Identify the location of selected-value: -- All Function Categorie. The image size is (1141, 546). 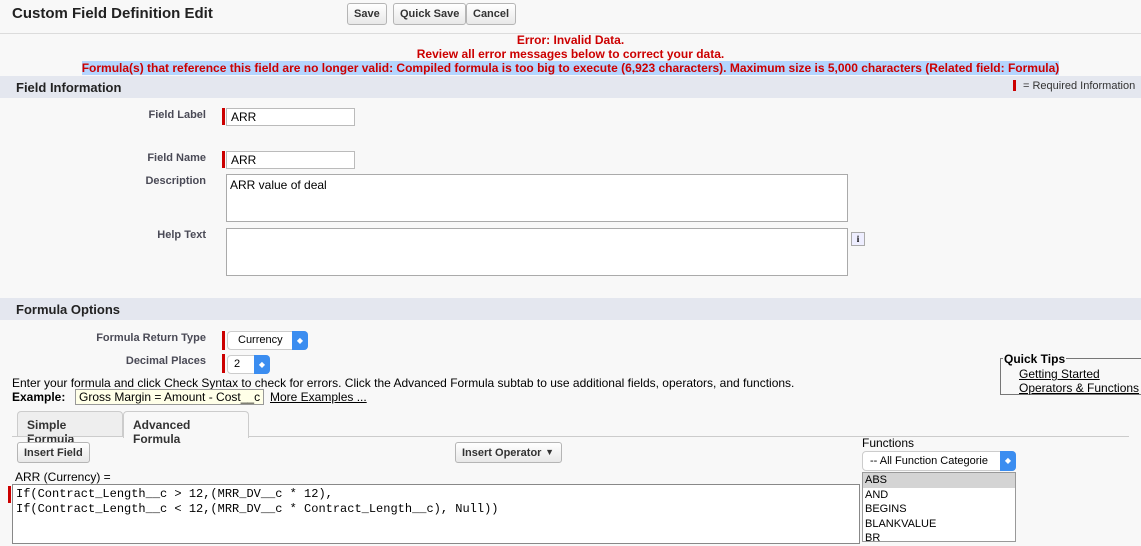
(929, 461).